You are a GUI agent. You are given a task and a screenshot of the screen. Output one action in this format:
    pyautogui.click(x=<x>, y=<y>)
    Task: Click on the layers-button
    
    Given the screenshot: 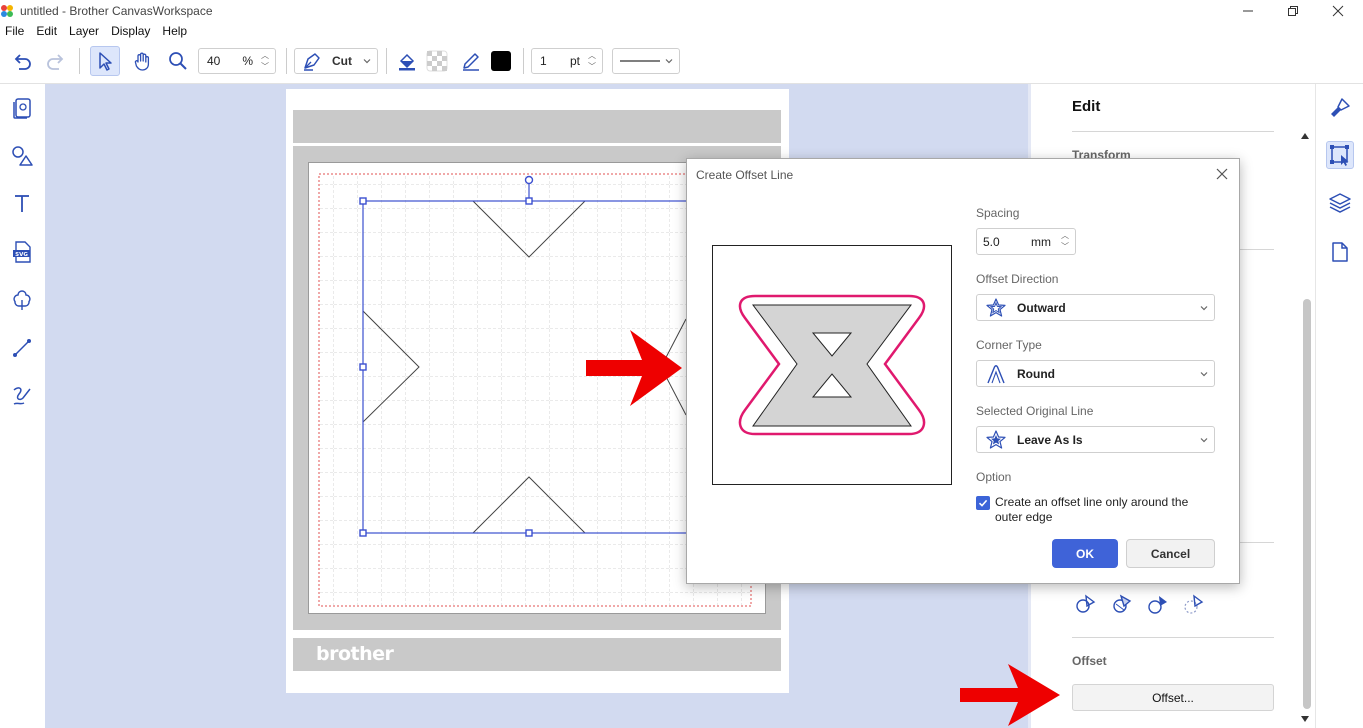 What is the action you would take?
    pyautogui.click(x=1340, y=203)
    